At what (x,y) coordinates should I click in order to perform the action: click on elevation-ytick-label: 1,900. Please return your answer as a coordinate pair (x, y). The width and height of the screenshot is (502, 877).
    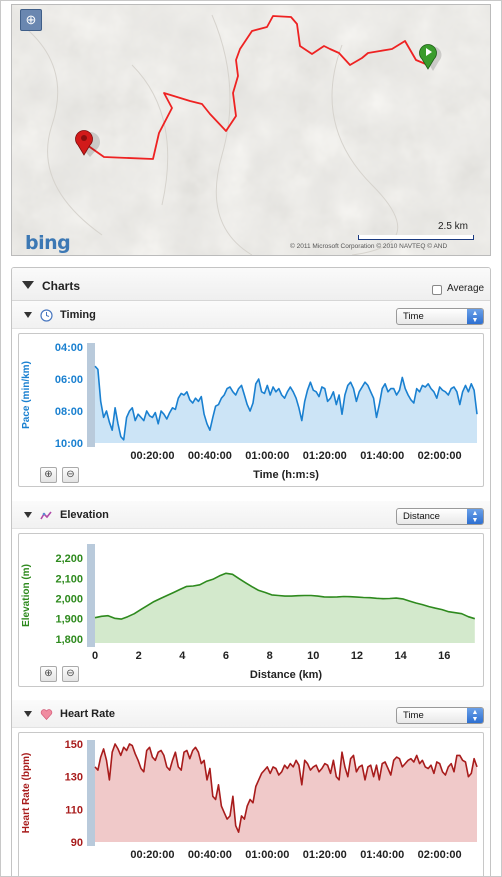
    Looking at the image, I should click on (69, 620).